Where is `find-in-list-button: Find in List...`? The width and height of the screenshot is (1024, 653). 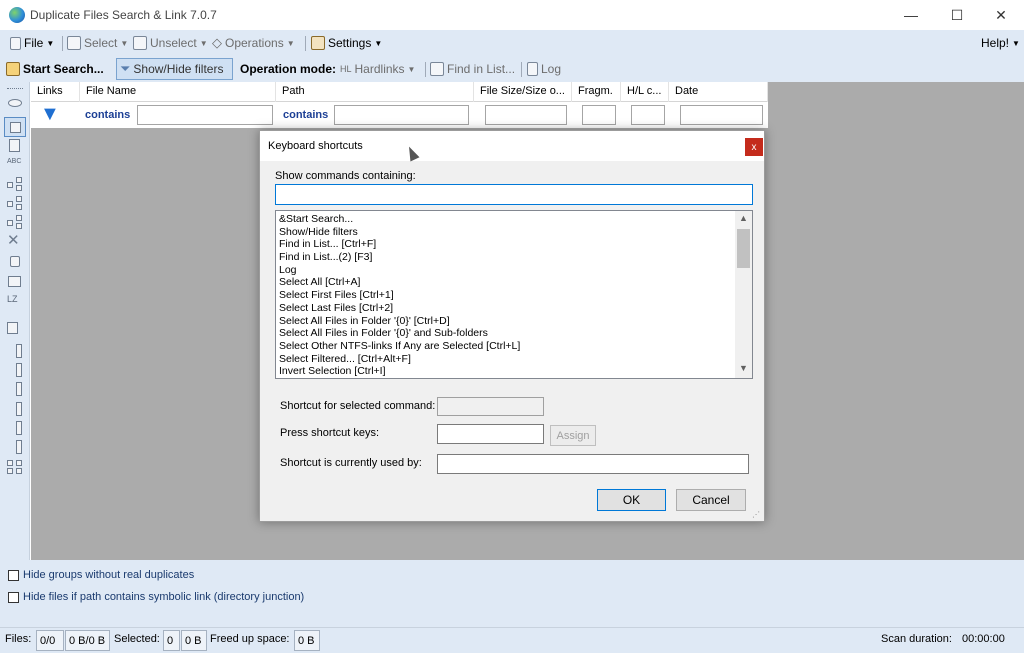
find-in-list-button: Find in List... is located at coordinates (472, 69).